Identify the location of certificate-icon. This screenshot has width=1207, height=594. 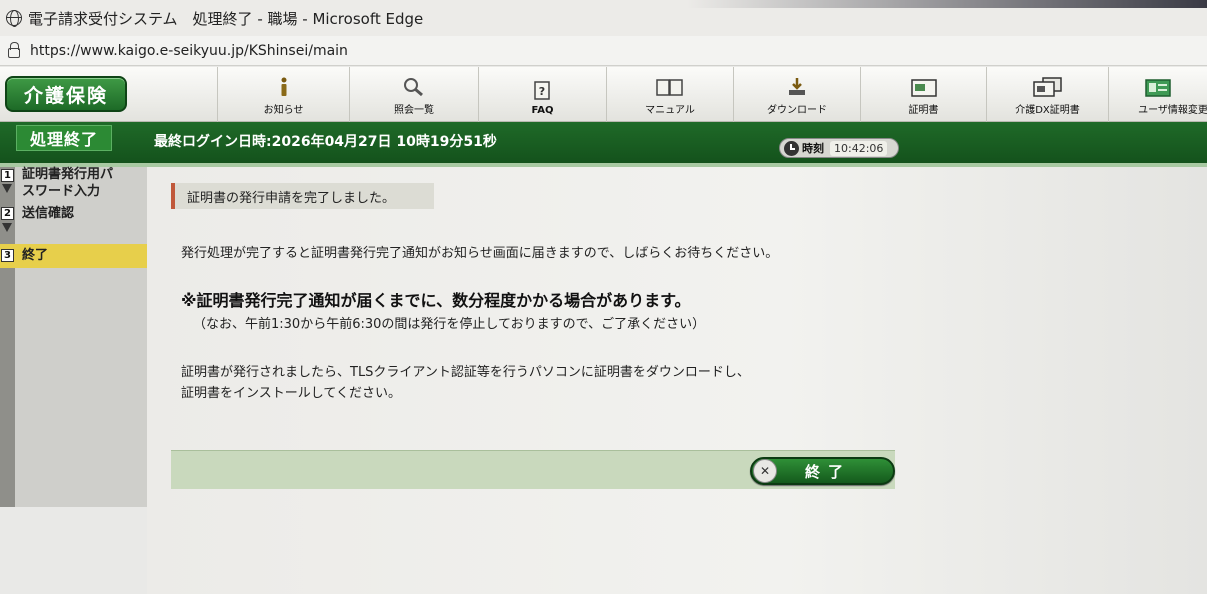
(923, 86).